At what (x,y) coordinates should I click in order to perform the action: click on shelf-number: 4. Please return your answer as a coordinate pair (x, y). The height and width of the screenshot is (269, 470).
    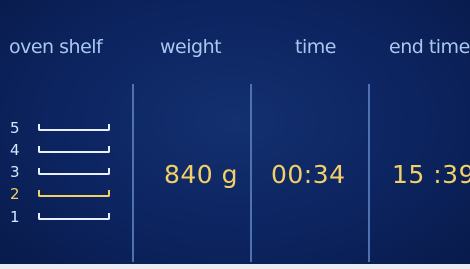
    Looking at the image, I should click on (15, 150).